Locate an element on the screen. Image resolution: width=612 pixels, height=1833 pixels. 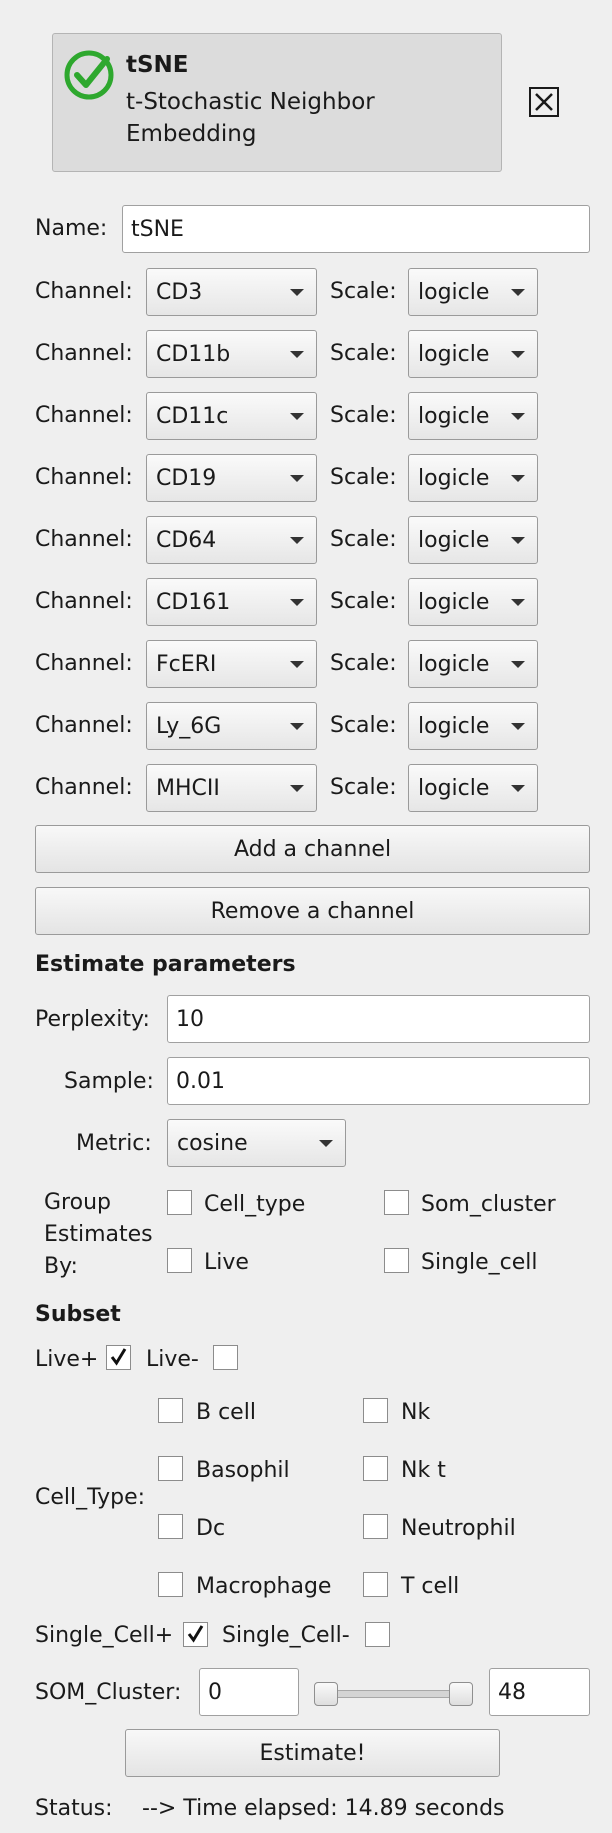
name-input: tSNE is located at coordinates (356, 229).